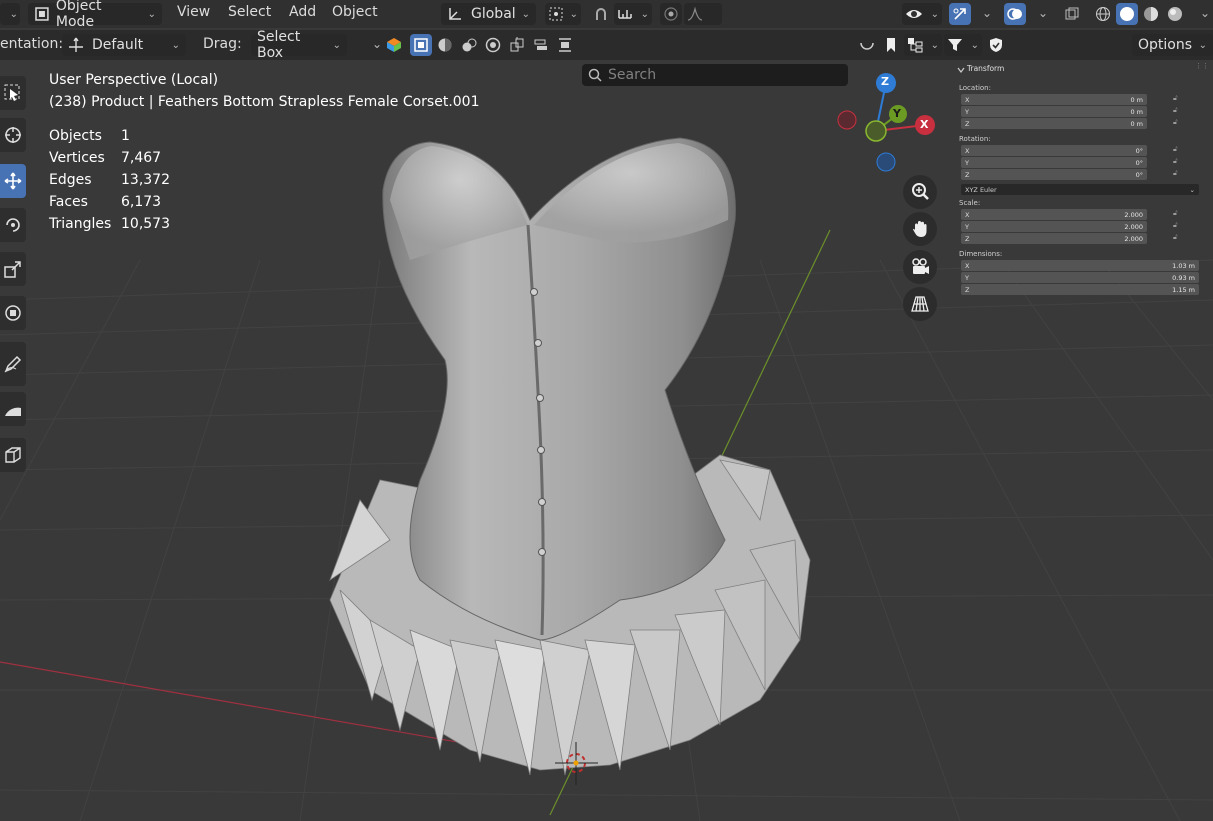  I want to click on transform-panel-title: Transform, so click(986, 68).